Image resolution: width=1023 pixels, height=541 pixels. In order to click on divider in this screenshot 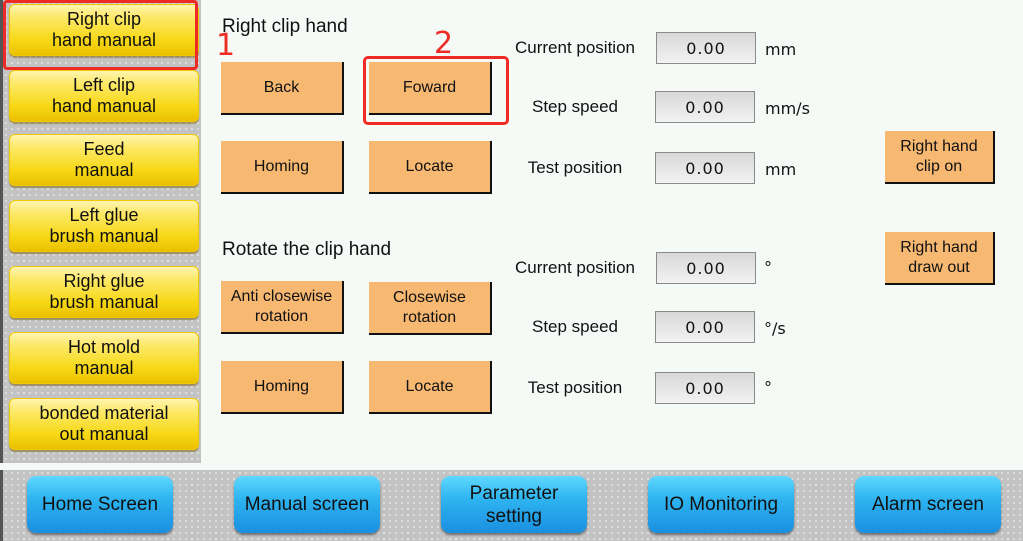, I will do `click(511, 466)`.